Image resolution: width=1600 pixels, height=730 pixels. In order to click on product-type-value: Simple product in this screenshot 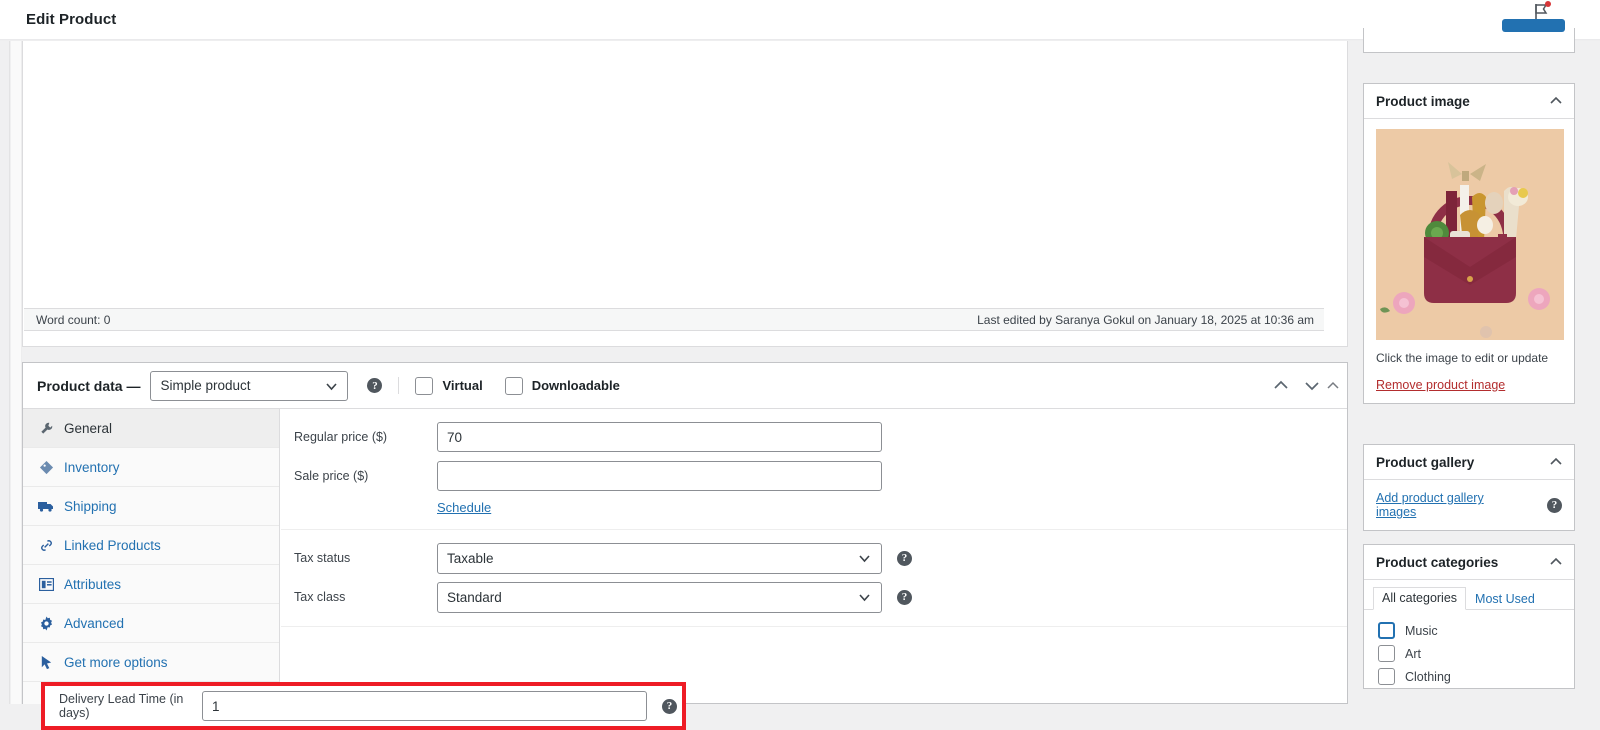, I will do `click(205, 385)`.